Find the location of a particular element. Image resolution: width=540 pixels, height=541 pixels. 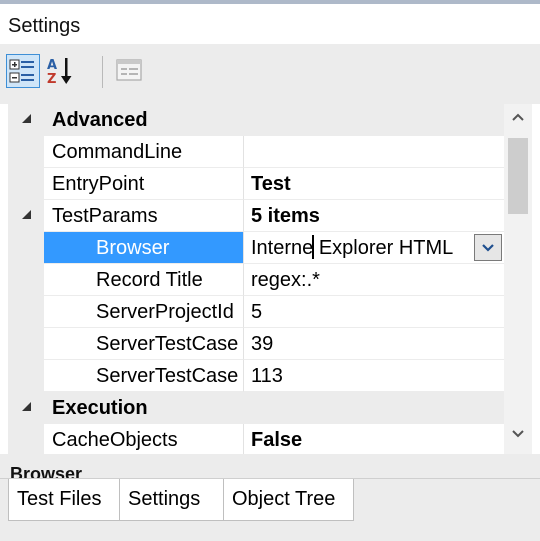

browser-value-editor: Interne Explorer HTML is located at coordinates (374, 248).